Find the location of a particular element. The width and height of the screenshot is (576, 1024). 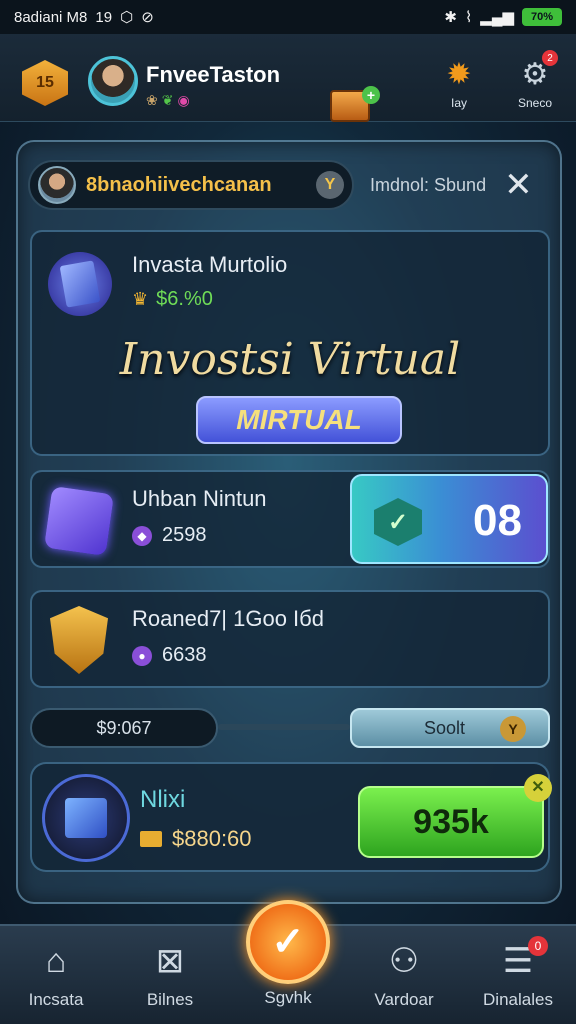

cube-icon is located at coordinates (79, 521).